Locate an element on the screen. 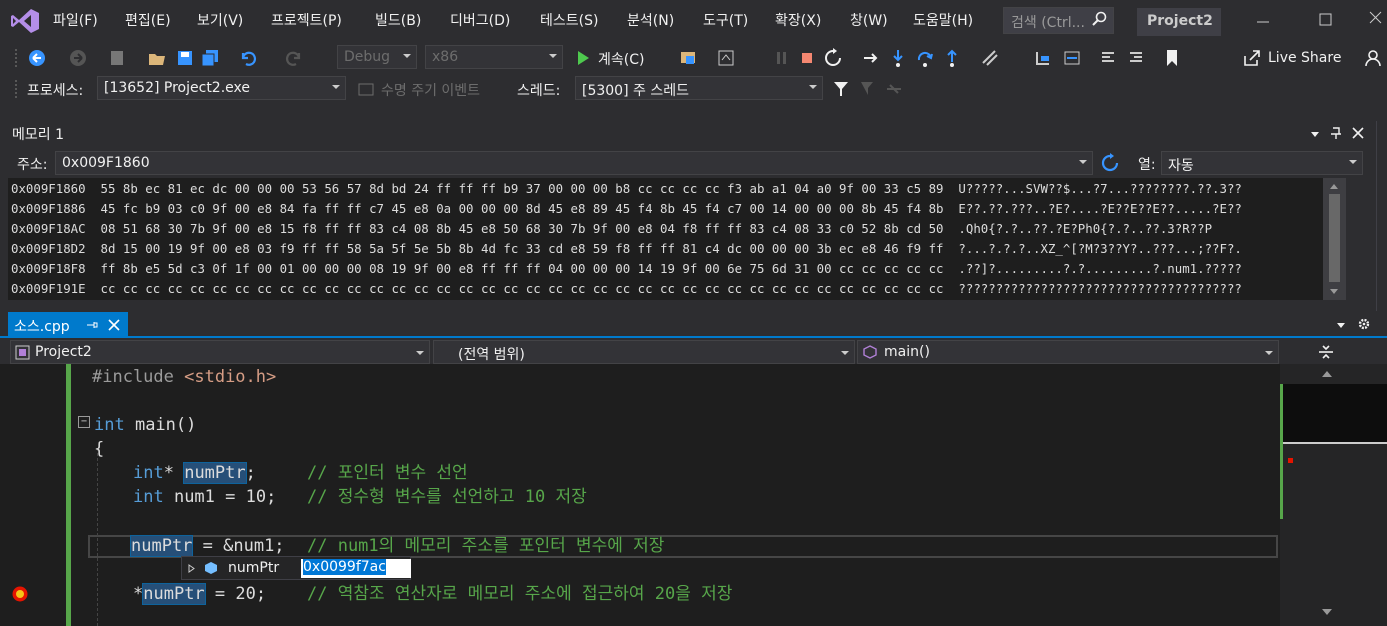 The height and width of the screenshot is (626, 1387). stack-toggle-icon is located at coordinates (894, 89).